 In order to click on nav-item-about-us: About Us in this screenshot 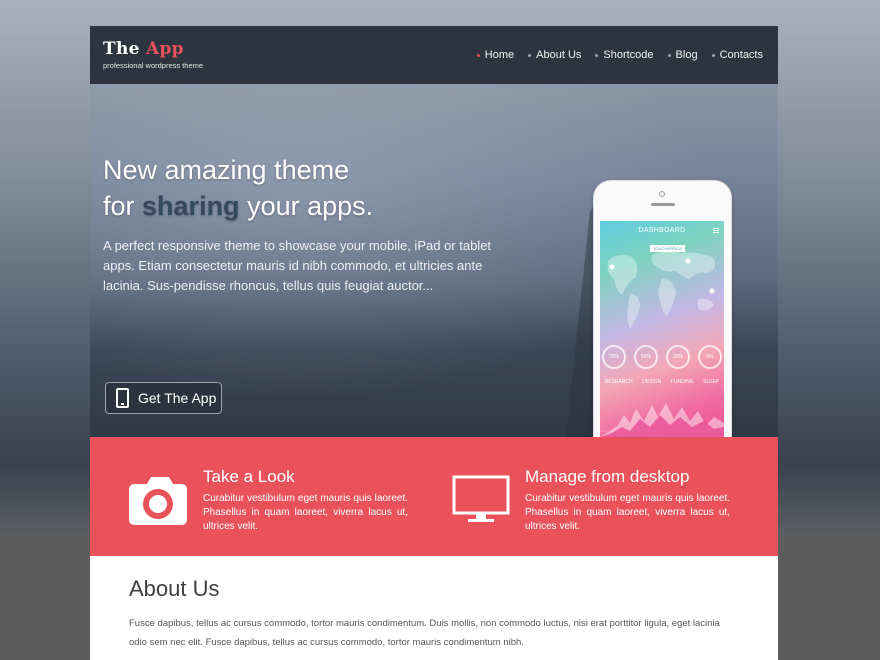, I will do `click(554, 55)`.